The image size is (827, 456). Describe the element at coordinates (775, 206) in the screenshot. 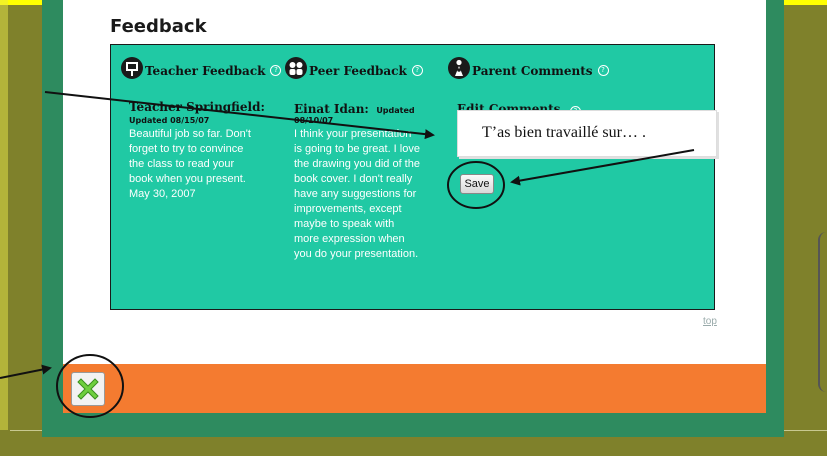

I see `right-frame` at that location.